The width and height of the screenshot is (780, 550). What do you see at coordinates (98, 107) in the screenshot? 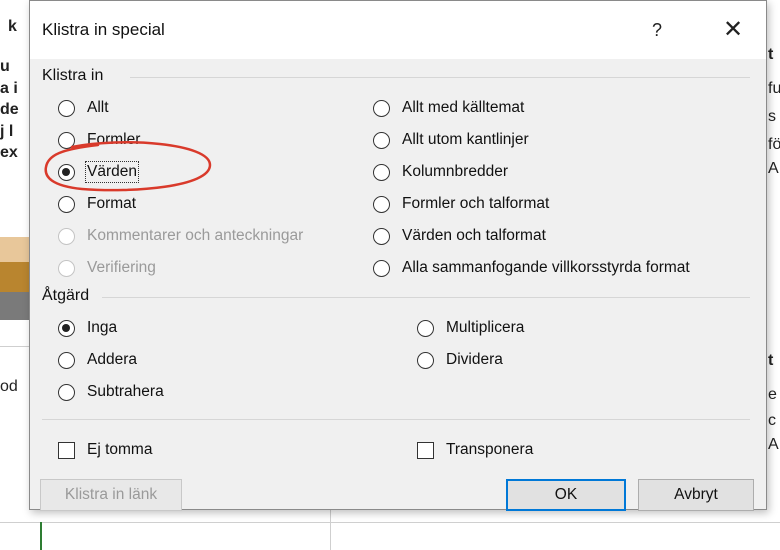
I see `option-label: Allt` at bounding box center [98, 107].